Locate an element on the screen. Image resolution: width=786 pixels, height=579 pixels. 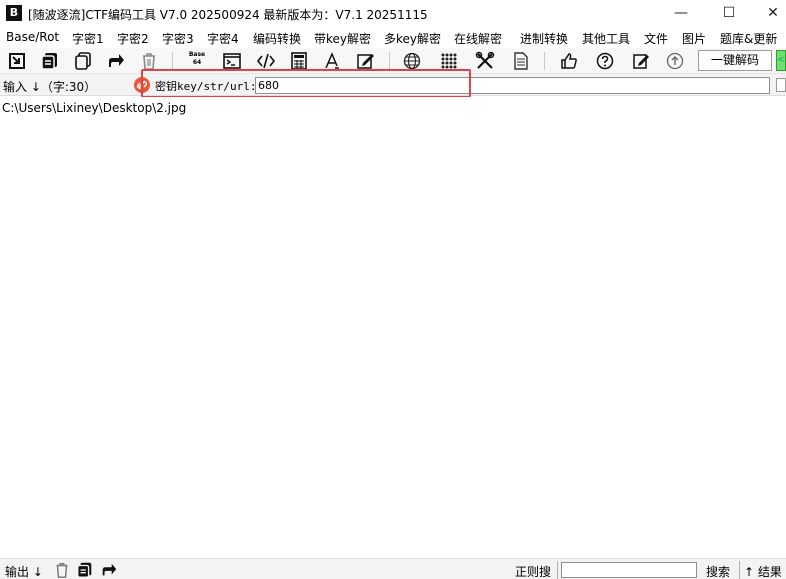
menu-image: 图片 is located at coordinates (694, 38).